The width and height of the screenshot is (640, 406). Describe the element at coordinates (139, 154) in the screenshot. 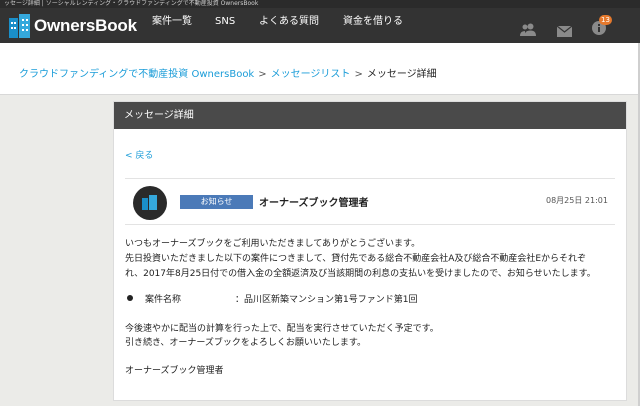

I see `back-link: < 戻る` at that location.